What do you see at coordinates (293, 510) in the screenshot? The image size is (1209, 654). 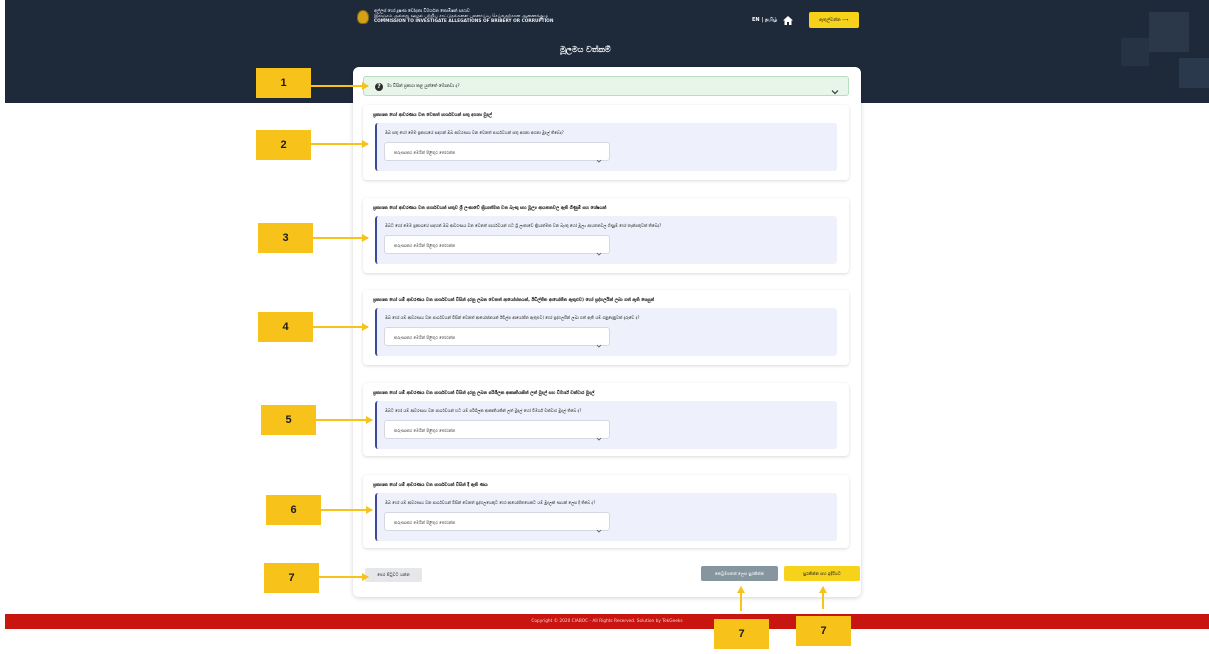 I see `annotation-callout: 6` at bounding box center [293, 510].